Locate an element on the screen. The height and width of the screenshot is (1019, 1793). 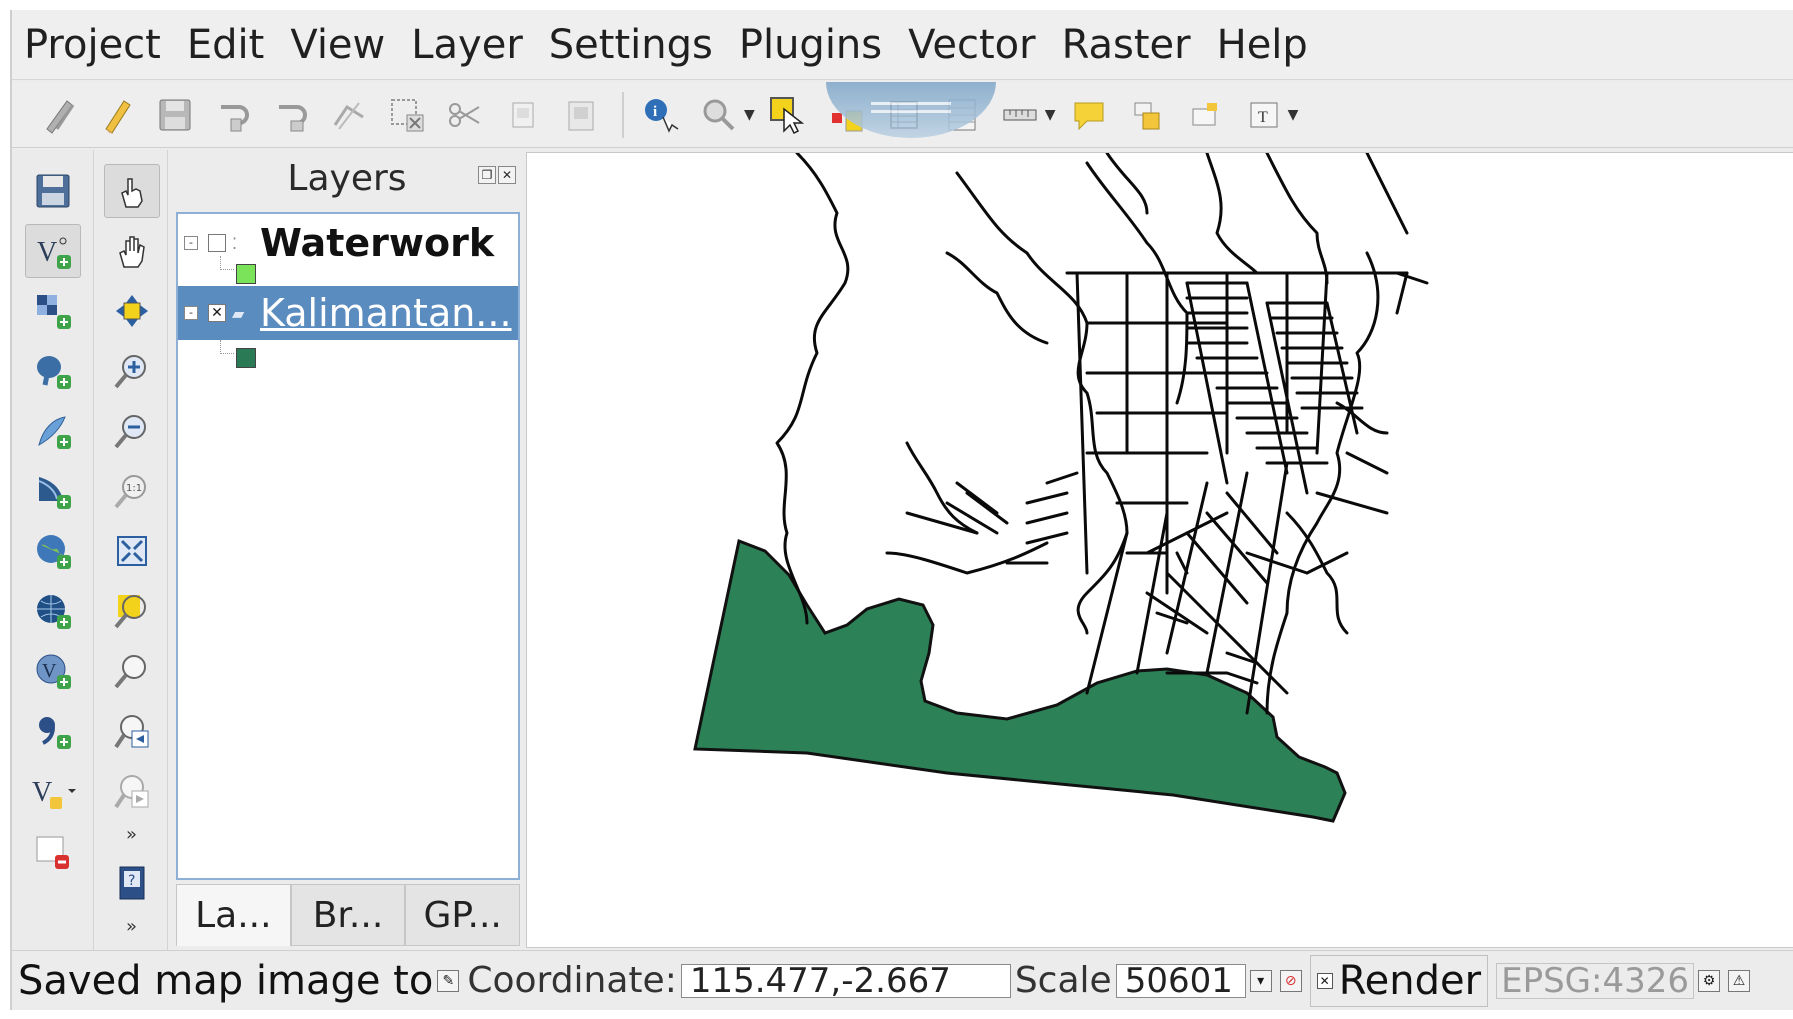
zoom-native-icon: 1:1 is located at coordinates (129, 492).